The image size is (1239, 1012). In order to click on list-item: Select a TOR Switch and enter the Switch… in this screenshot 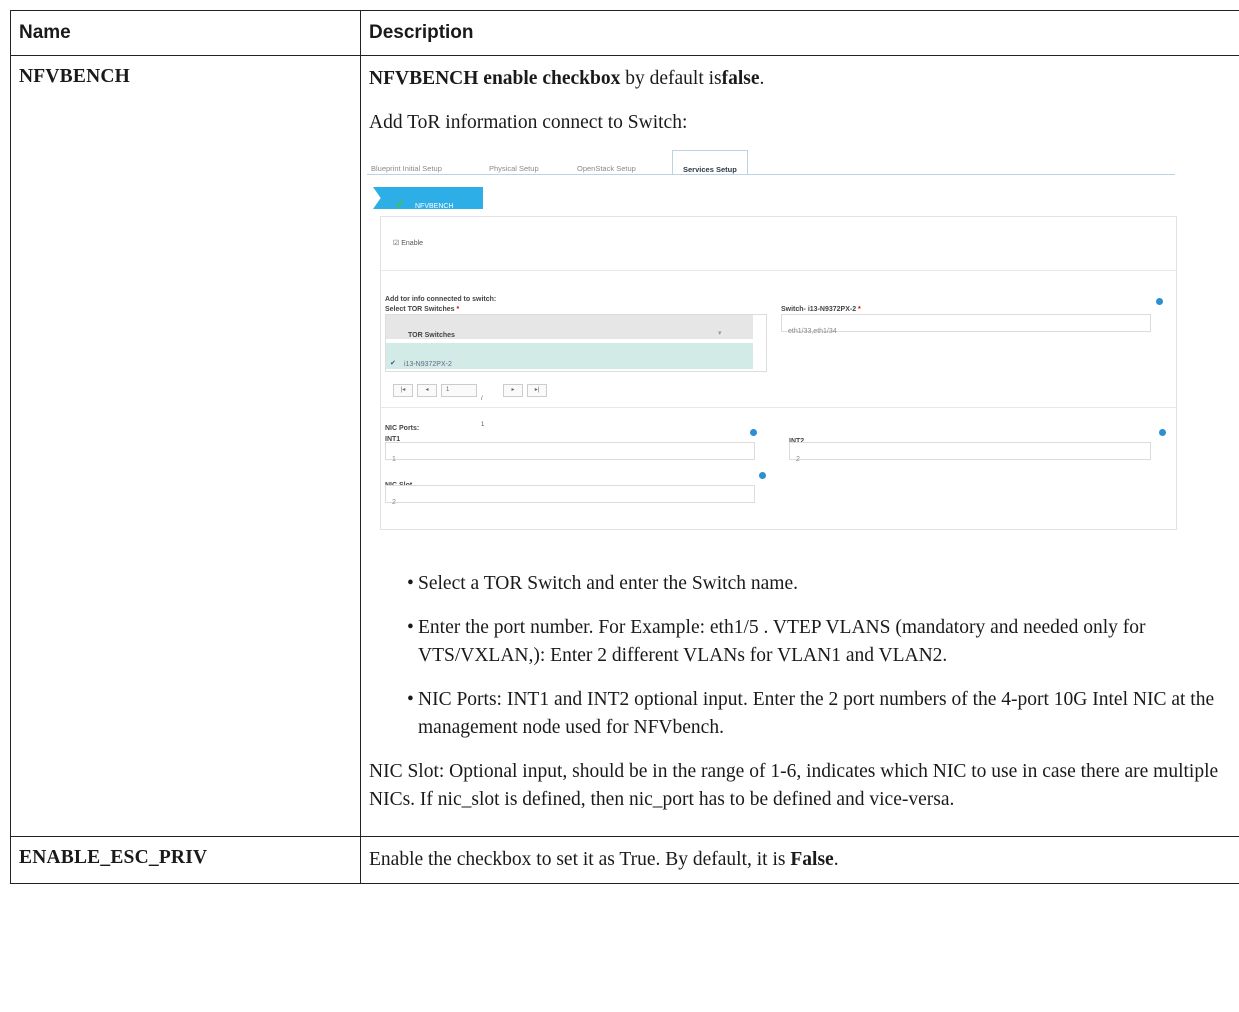, I will do `click(819, 584)`.